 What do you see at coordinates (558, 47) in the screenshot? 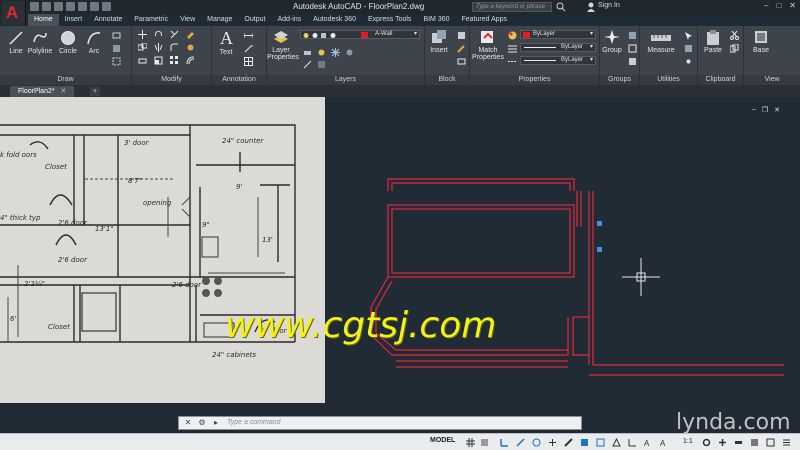
I see `lineweight-dropdown: ByLayer ▾` at bounding box center [558, 47].